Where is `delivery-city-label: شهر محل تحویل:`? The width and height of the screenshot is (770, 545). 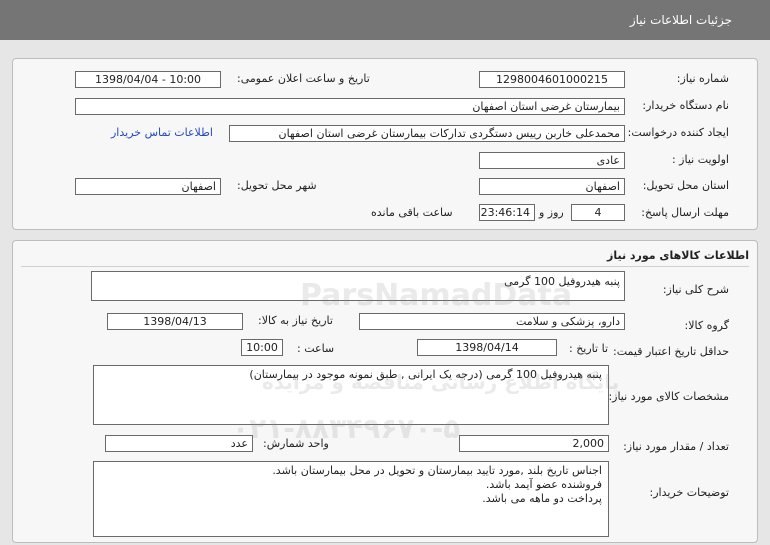
delivery-city-label: شهر محل تحویل: is located at coordinates (277, 185).